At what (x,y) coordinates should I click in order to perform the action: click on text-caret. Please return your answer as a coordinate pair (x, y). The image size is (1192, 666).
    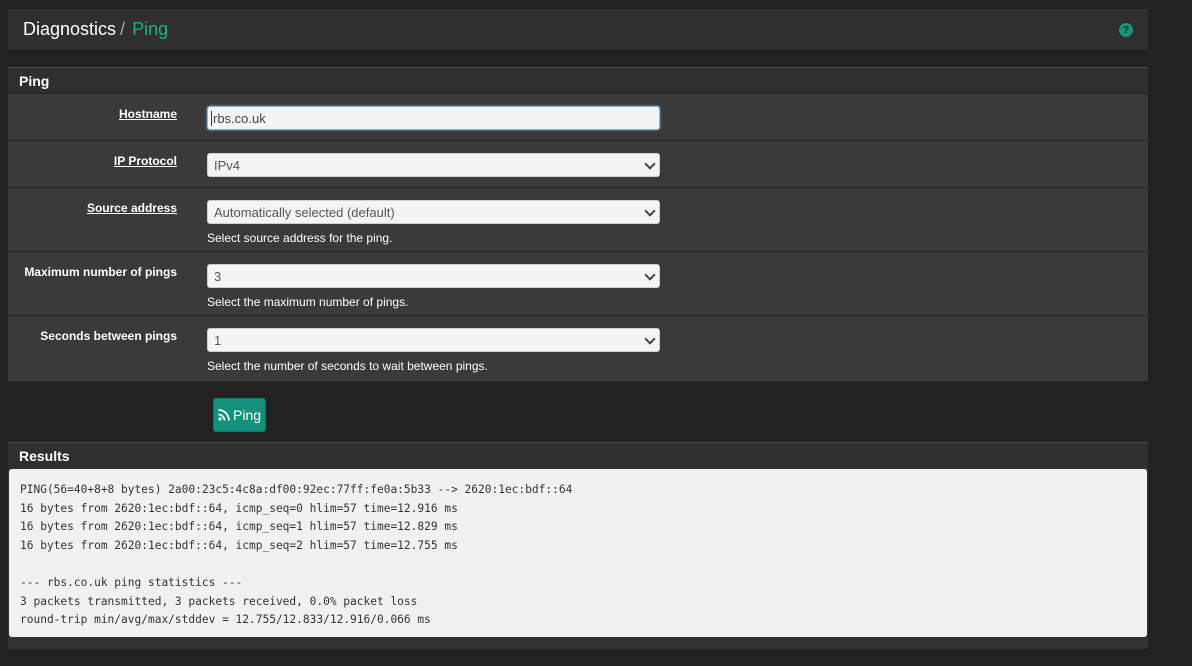
    Looking at the image, I should click on (211, 118).